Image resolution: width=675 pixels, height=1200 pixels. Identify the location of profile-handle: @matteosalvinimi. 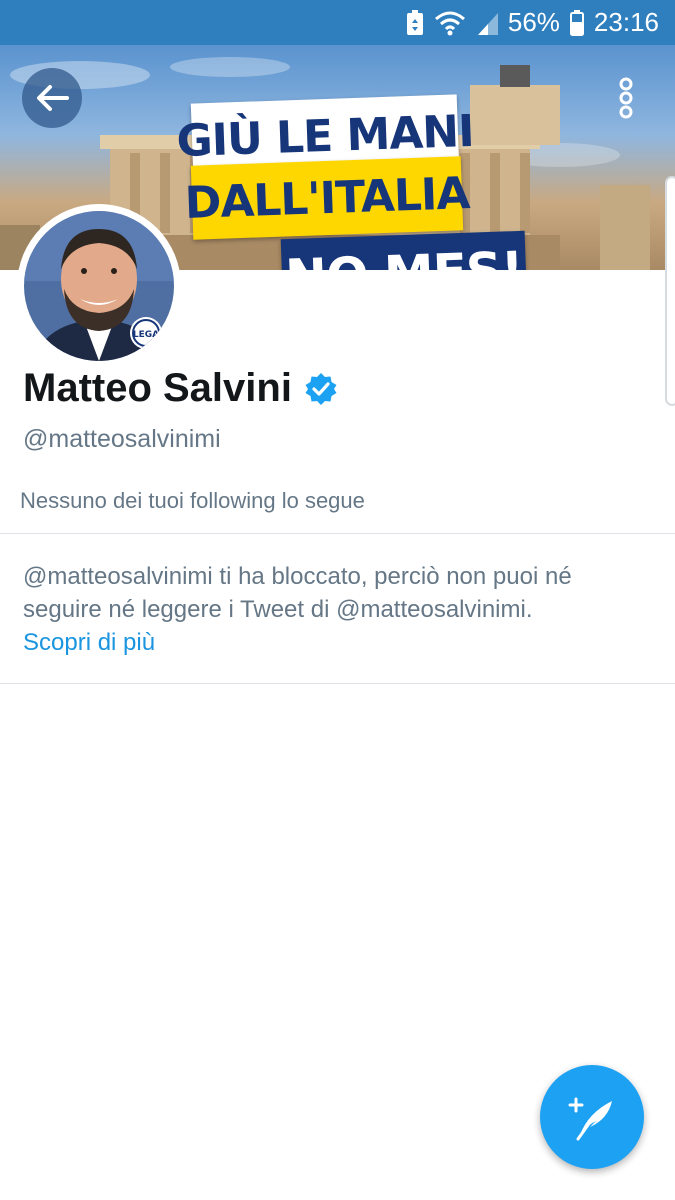
(122, 439).